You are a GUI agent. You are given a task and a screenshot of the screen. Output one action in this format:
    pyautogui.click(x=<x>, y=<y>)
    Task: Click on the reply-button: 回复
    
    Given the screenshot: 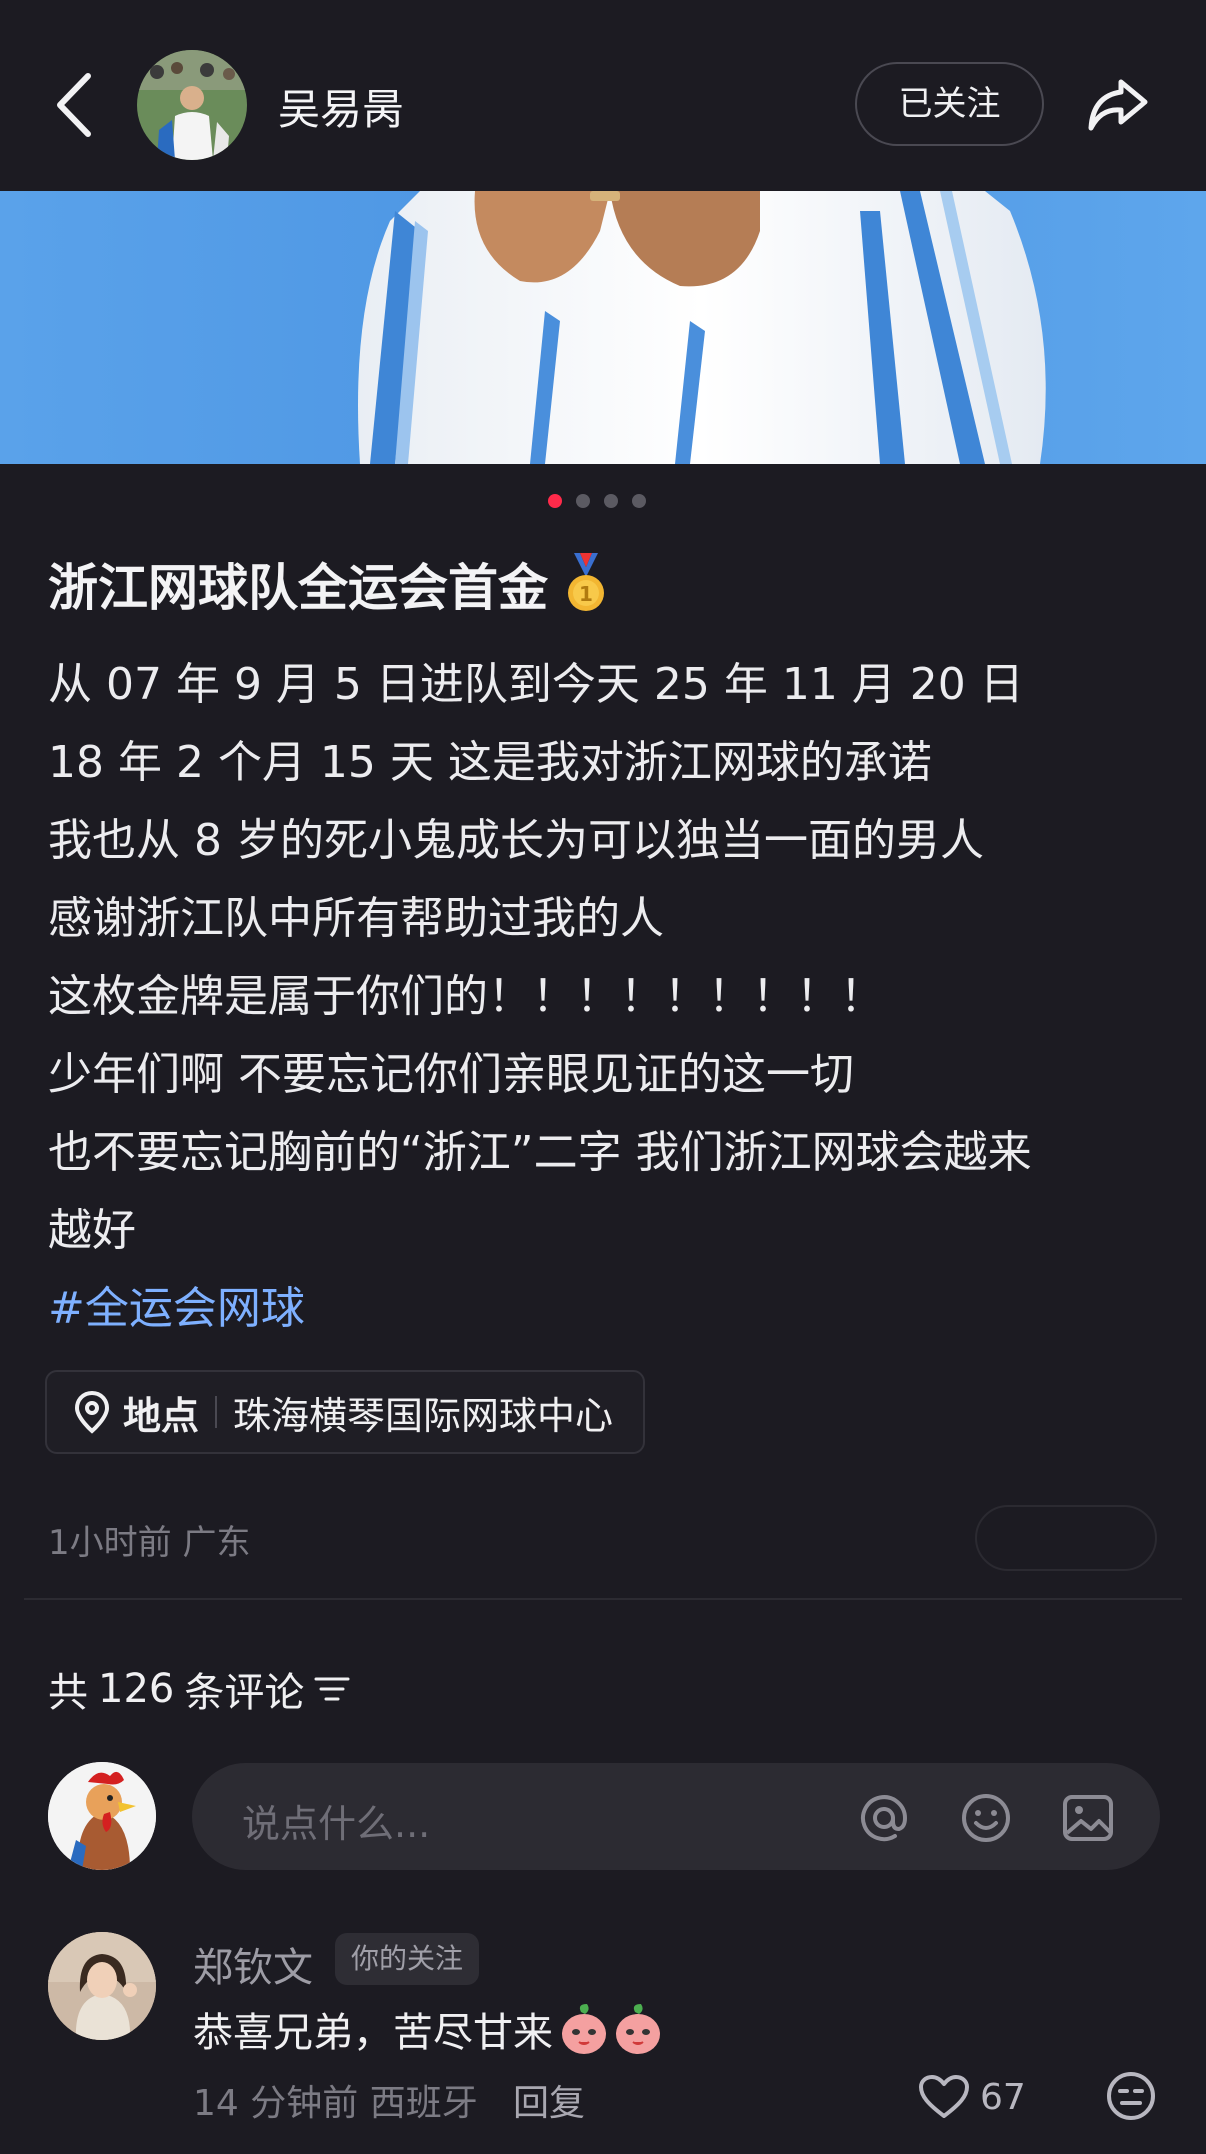 What is the action you would take?
    pyautogui.click(x=549, y=2100)
    